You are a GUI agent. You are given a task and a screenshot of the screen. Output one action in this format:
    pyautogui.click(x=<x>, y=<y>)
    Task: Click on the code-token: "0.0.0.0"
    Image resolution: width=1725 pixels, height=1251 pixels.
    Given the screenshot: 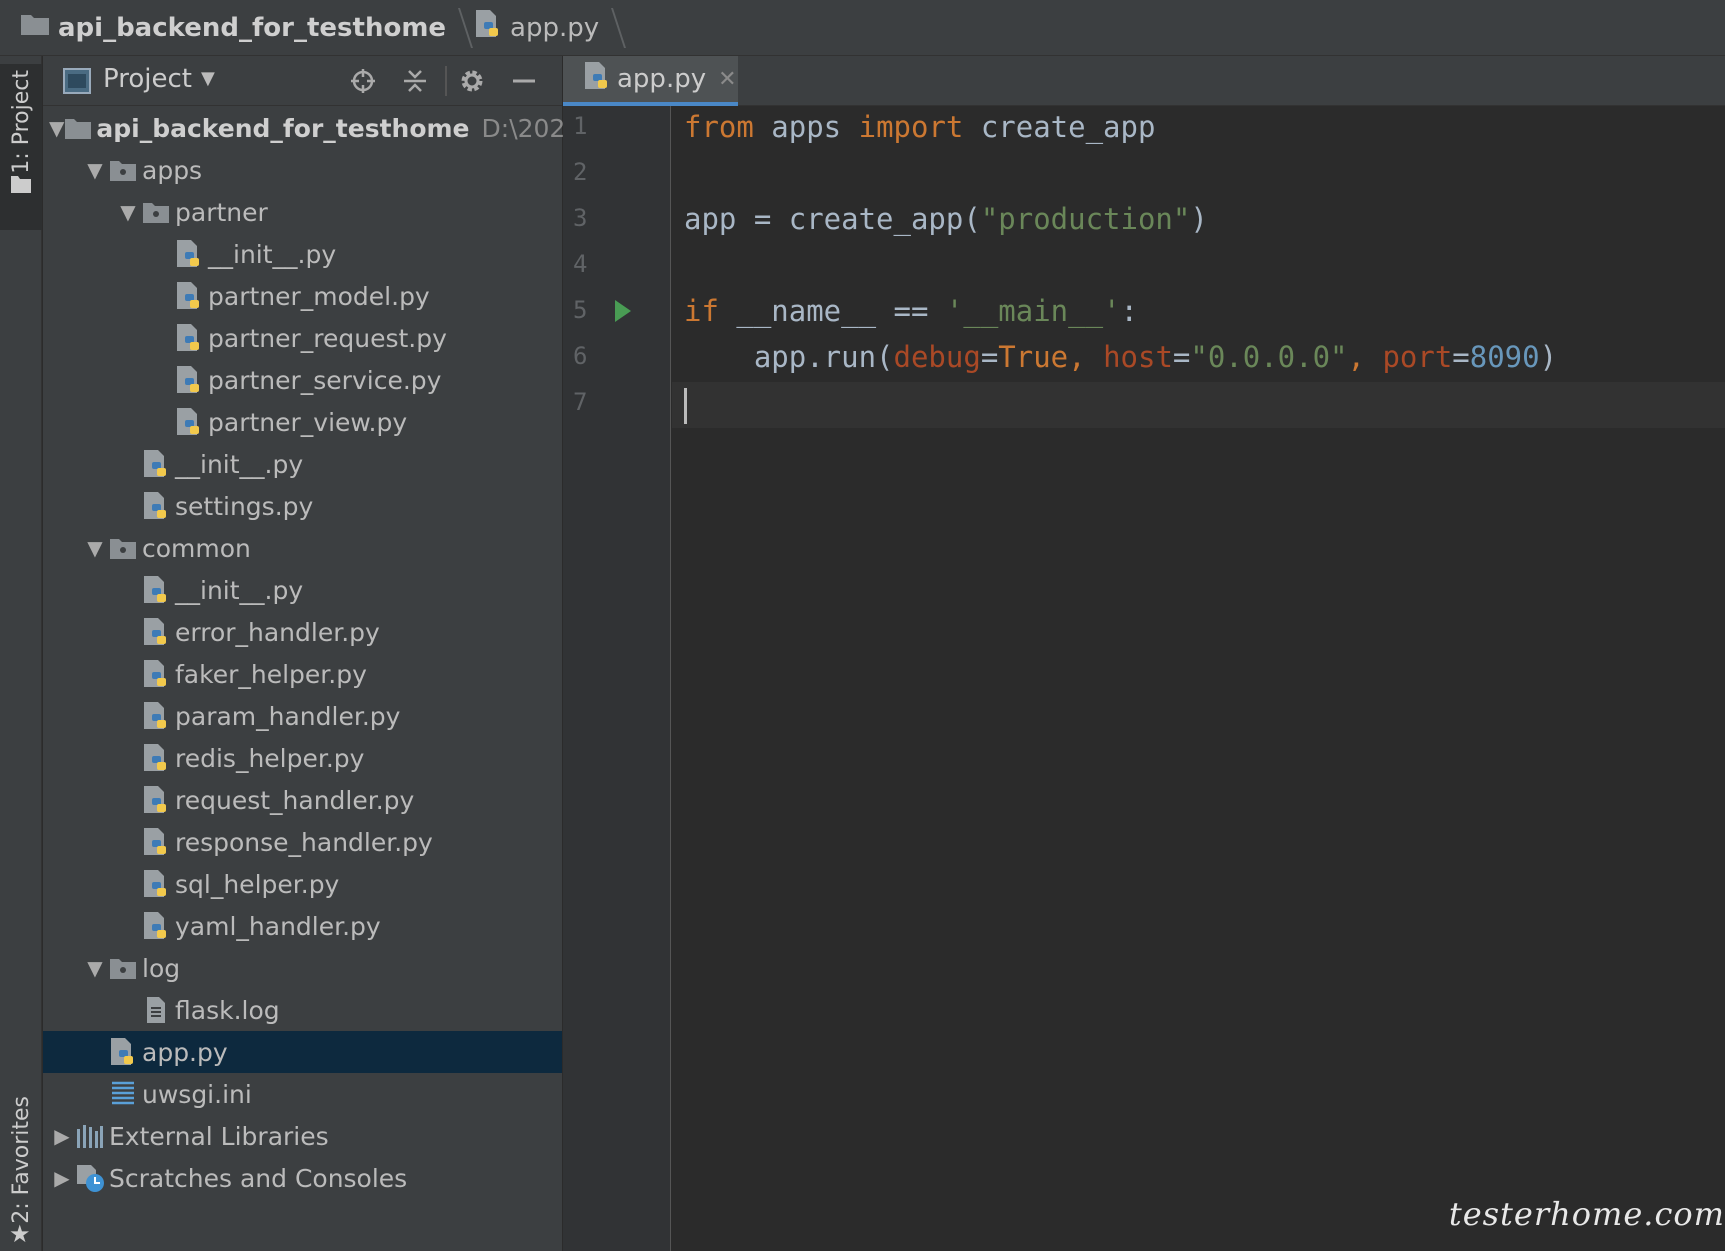 What is the action you would take?
    pyautogui.click(x=1269, y=357)
    